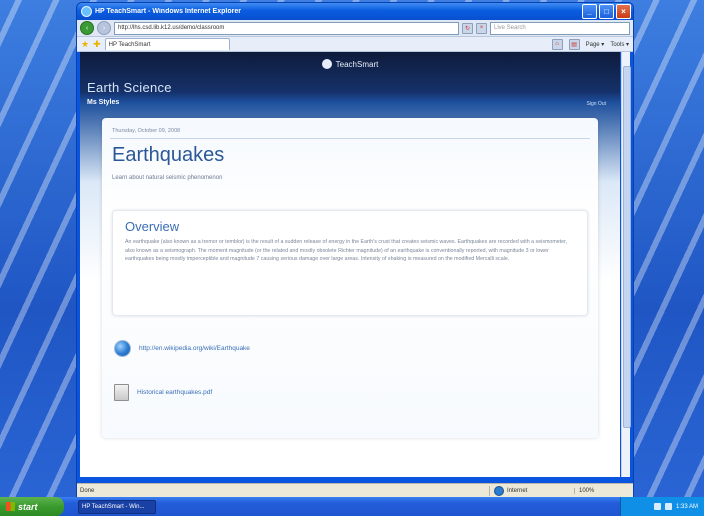  I want to click on zoom-level: 100%, so click(603, 490).